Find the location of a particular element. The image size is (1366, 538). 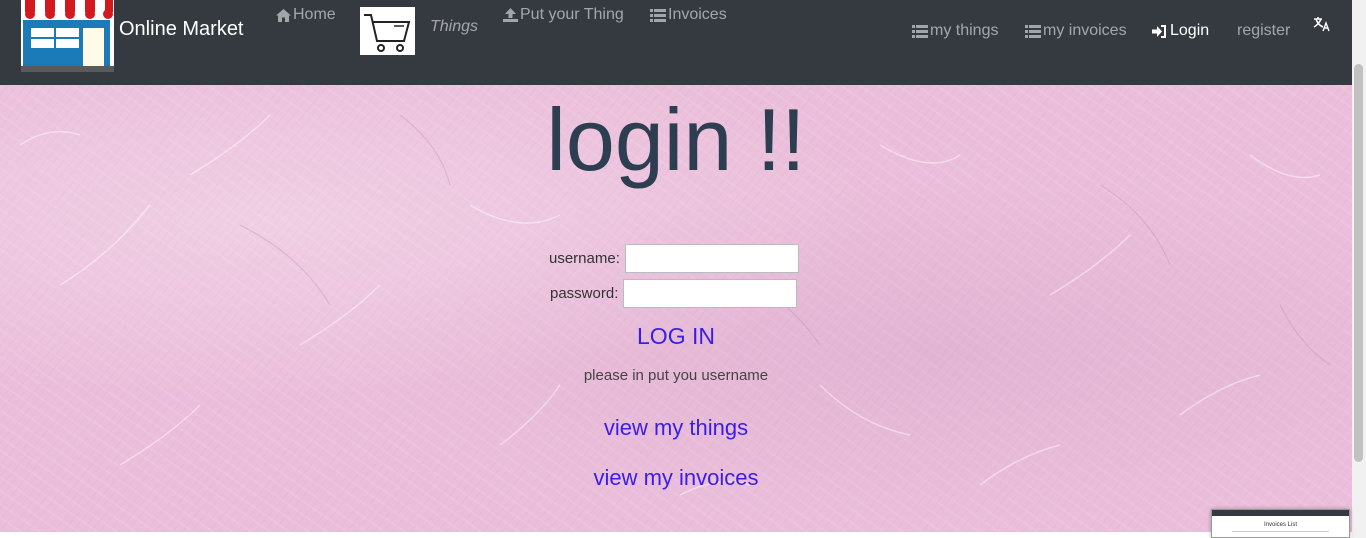

brand-name: Online Market is located at coordinates (181, 29).